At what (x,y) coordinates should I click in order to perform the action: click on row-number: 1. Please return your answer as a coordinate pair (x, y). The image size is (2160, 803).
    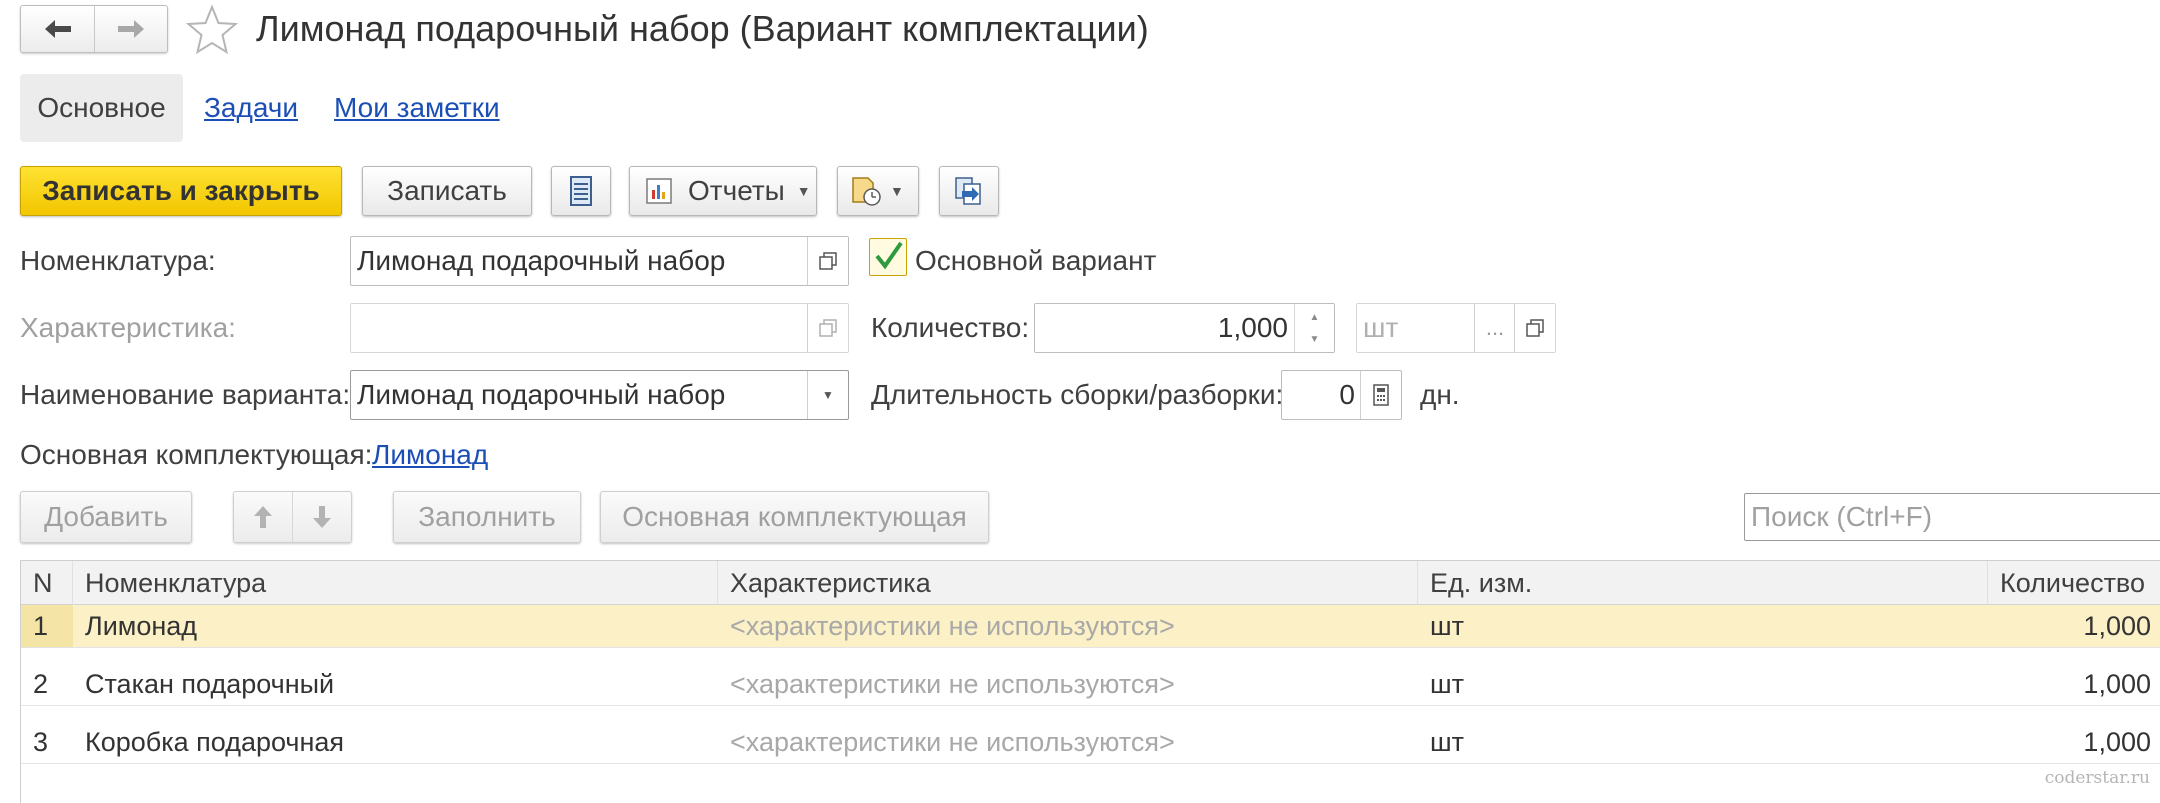
    Looking at the image, I should click on (47, 626).